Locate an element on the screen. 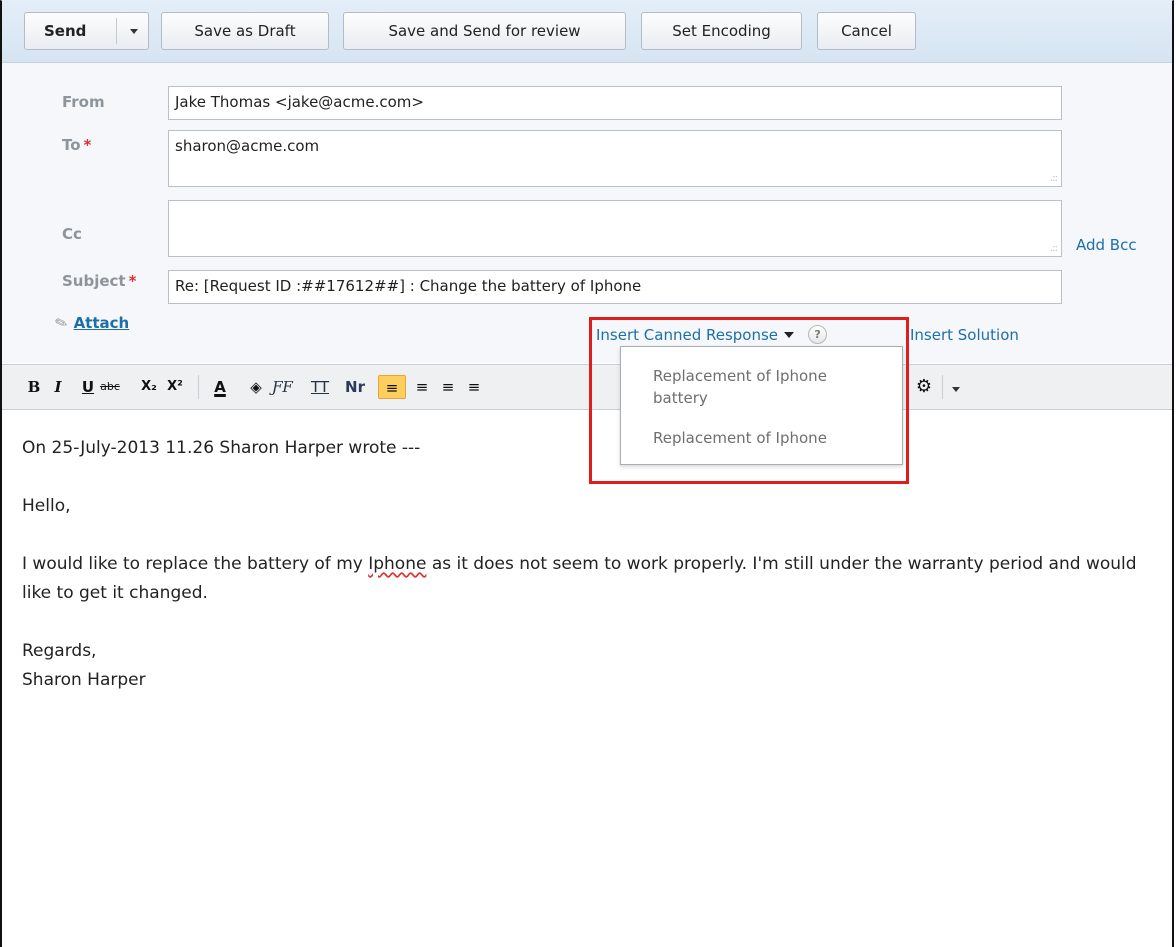  save-and-send-for-review-button: Save and Send for review is located at coordinates (484, 31).